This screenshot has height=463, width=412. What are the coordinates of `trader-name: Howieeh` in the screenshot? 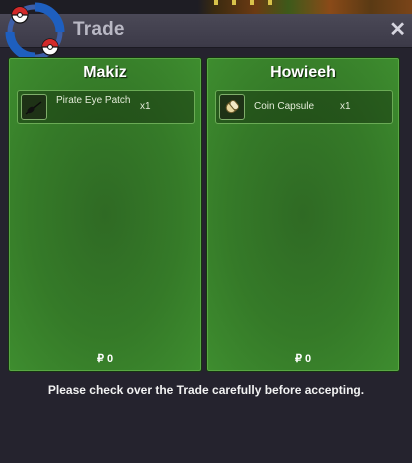 It's located at (303, 72).